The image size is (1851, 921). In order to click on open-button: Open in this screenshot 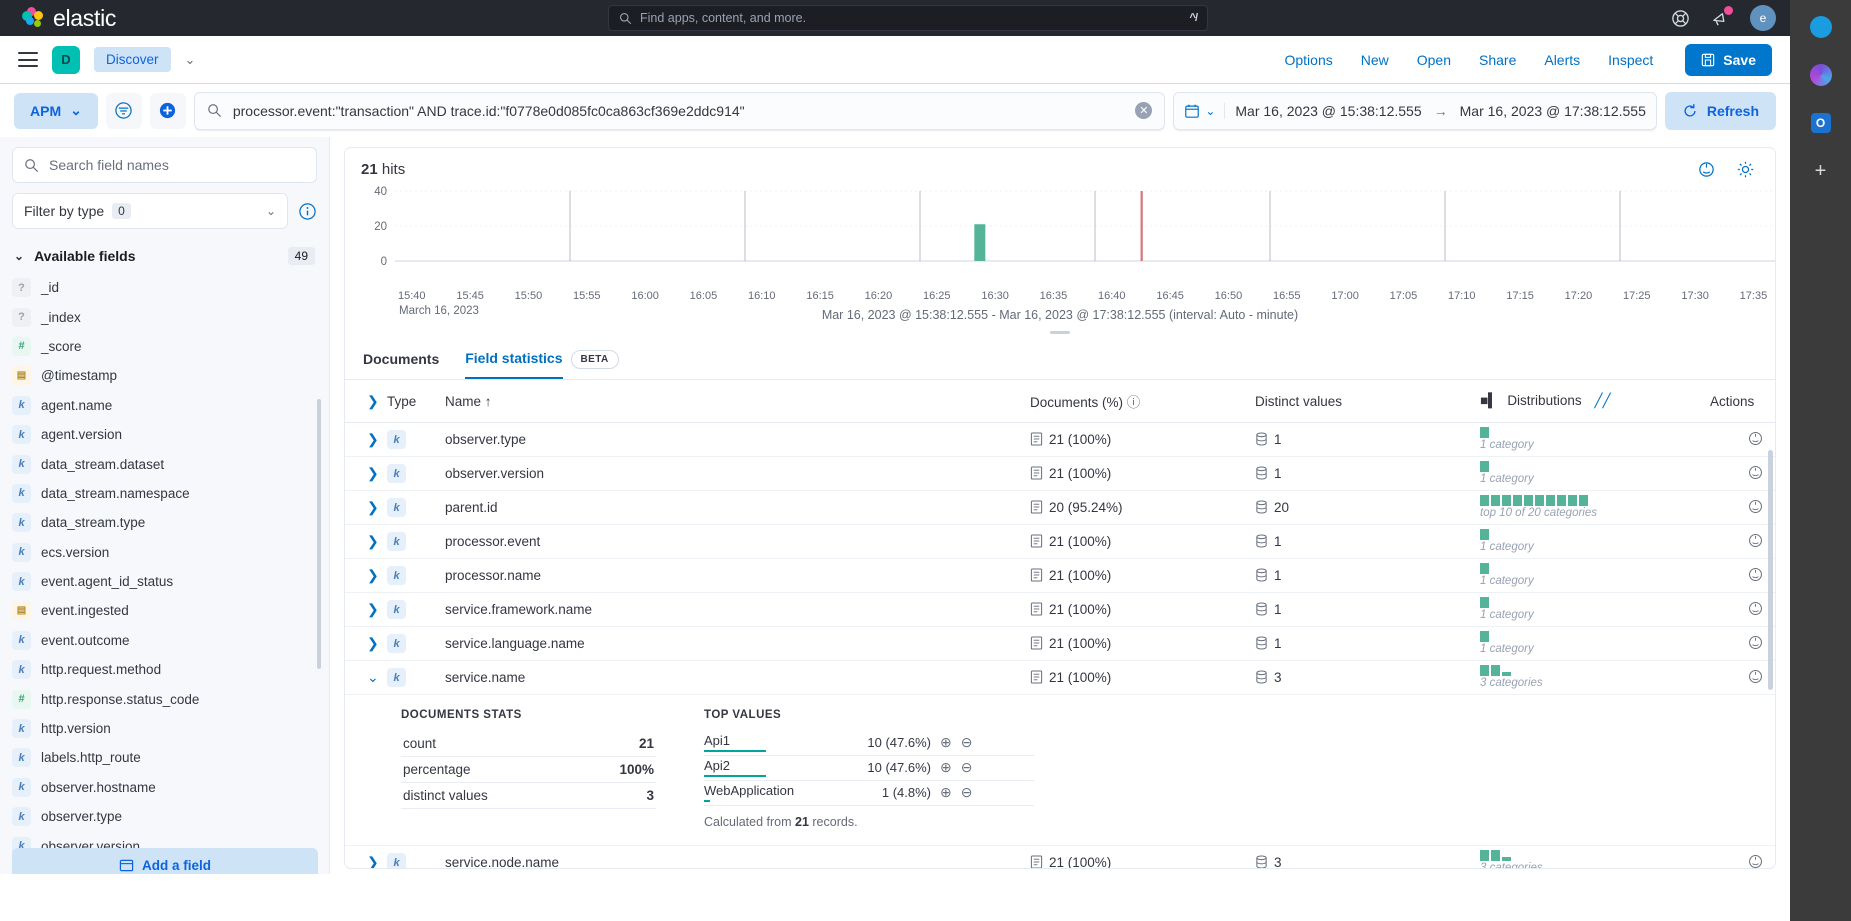, I will do `click(1434, 60)`.